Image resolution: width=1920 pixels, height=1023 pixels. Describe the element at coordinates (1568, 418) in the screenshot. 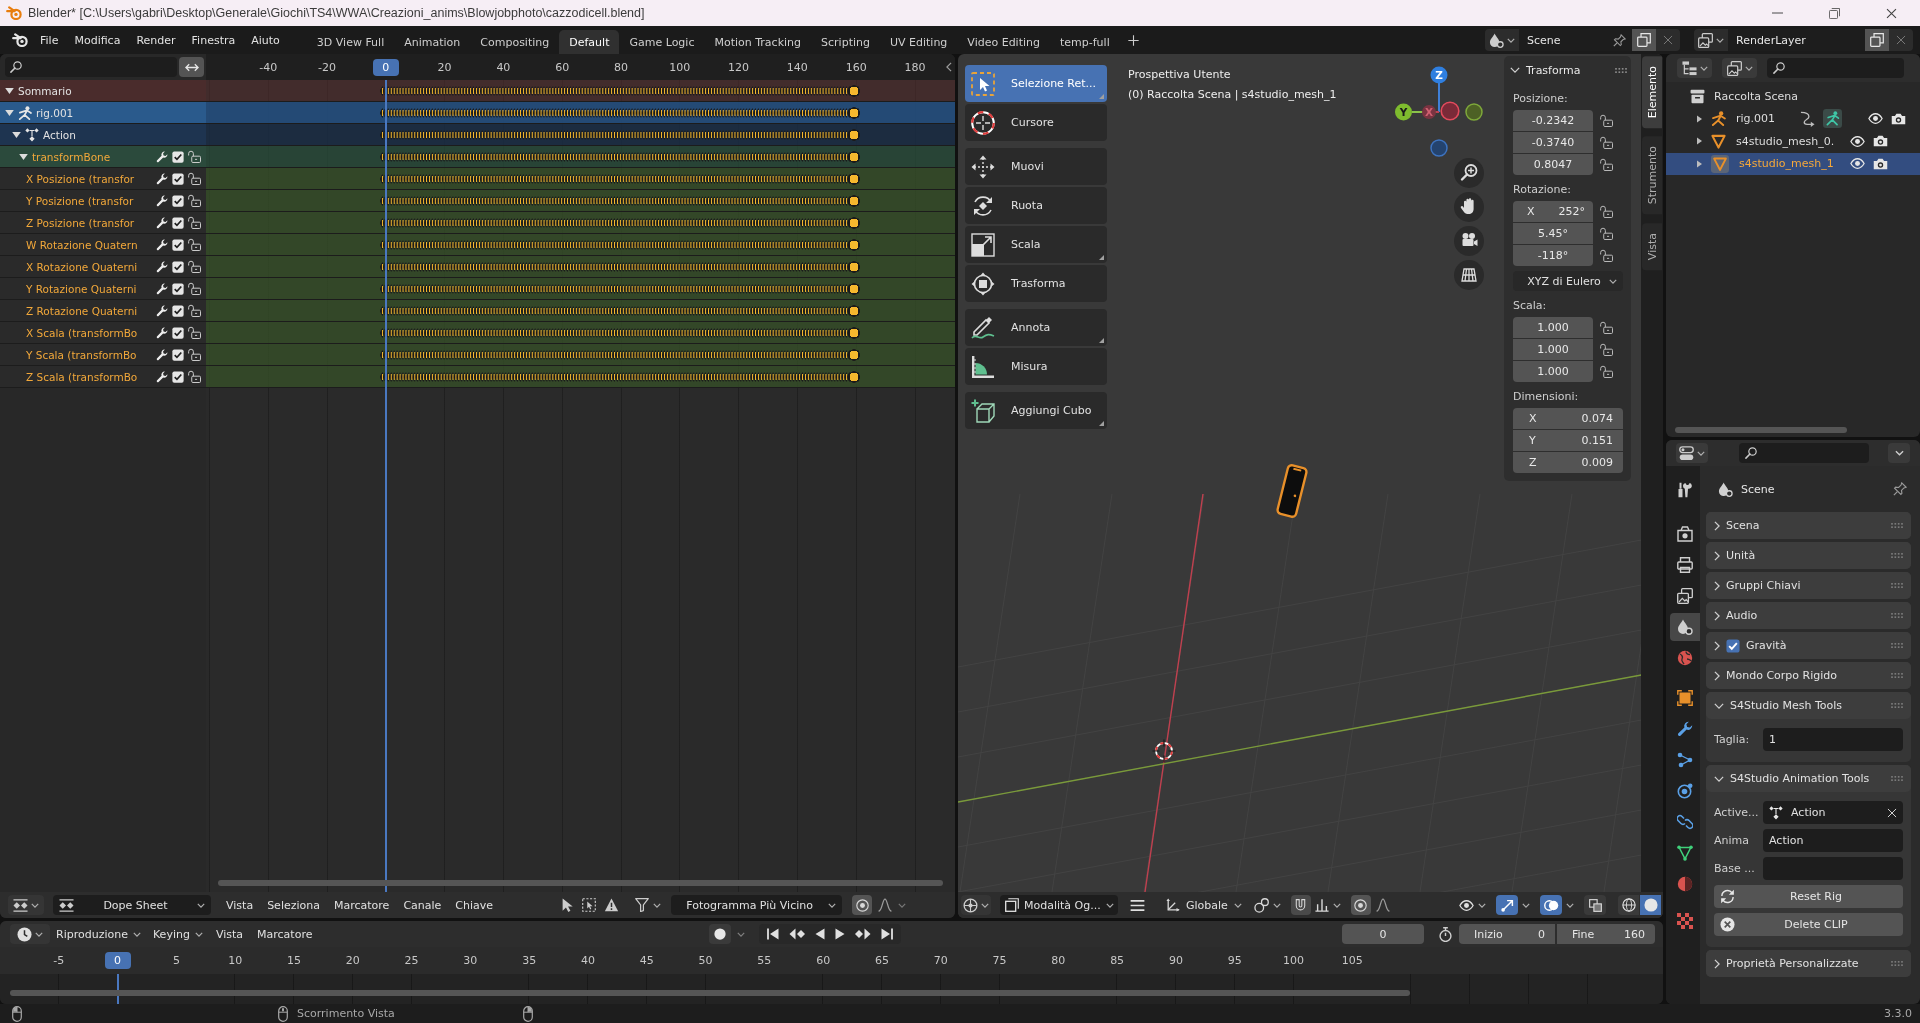

I see `number-field: X 0.074` at that location.